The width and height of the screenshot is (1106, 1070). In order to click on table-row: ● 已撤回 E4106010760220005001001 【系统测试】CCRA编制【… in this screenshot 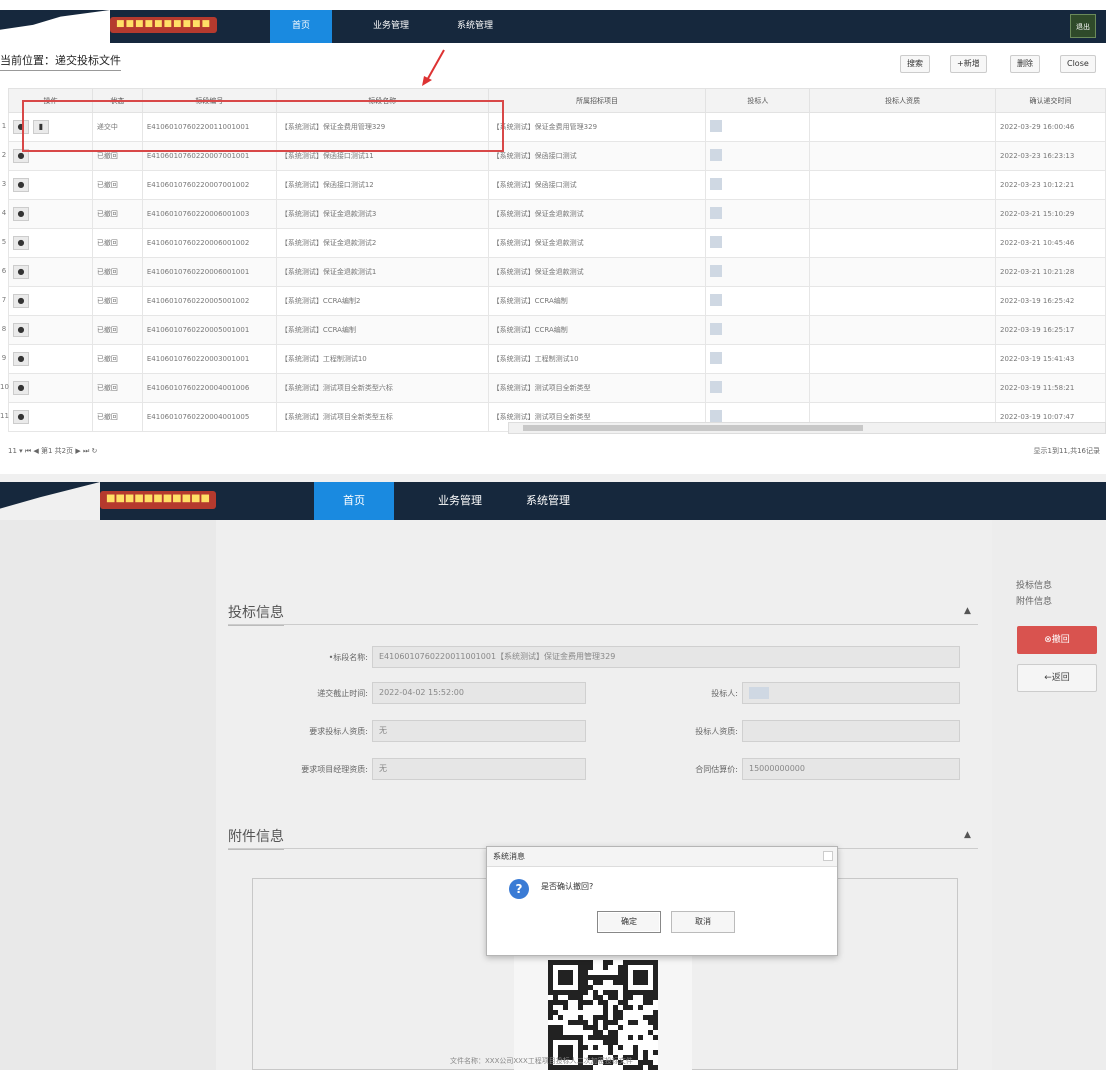, I will do `click(557, 330)`.